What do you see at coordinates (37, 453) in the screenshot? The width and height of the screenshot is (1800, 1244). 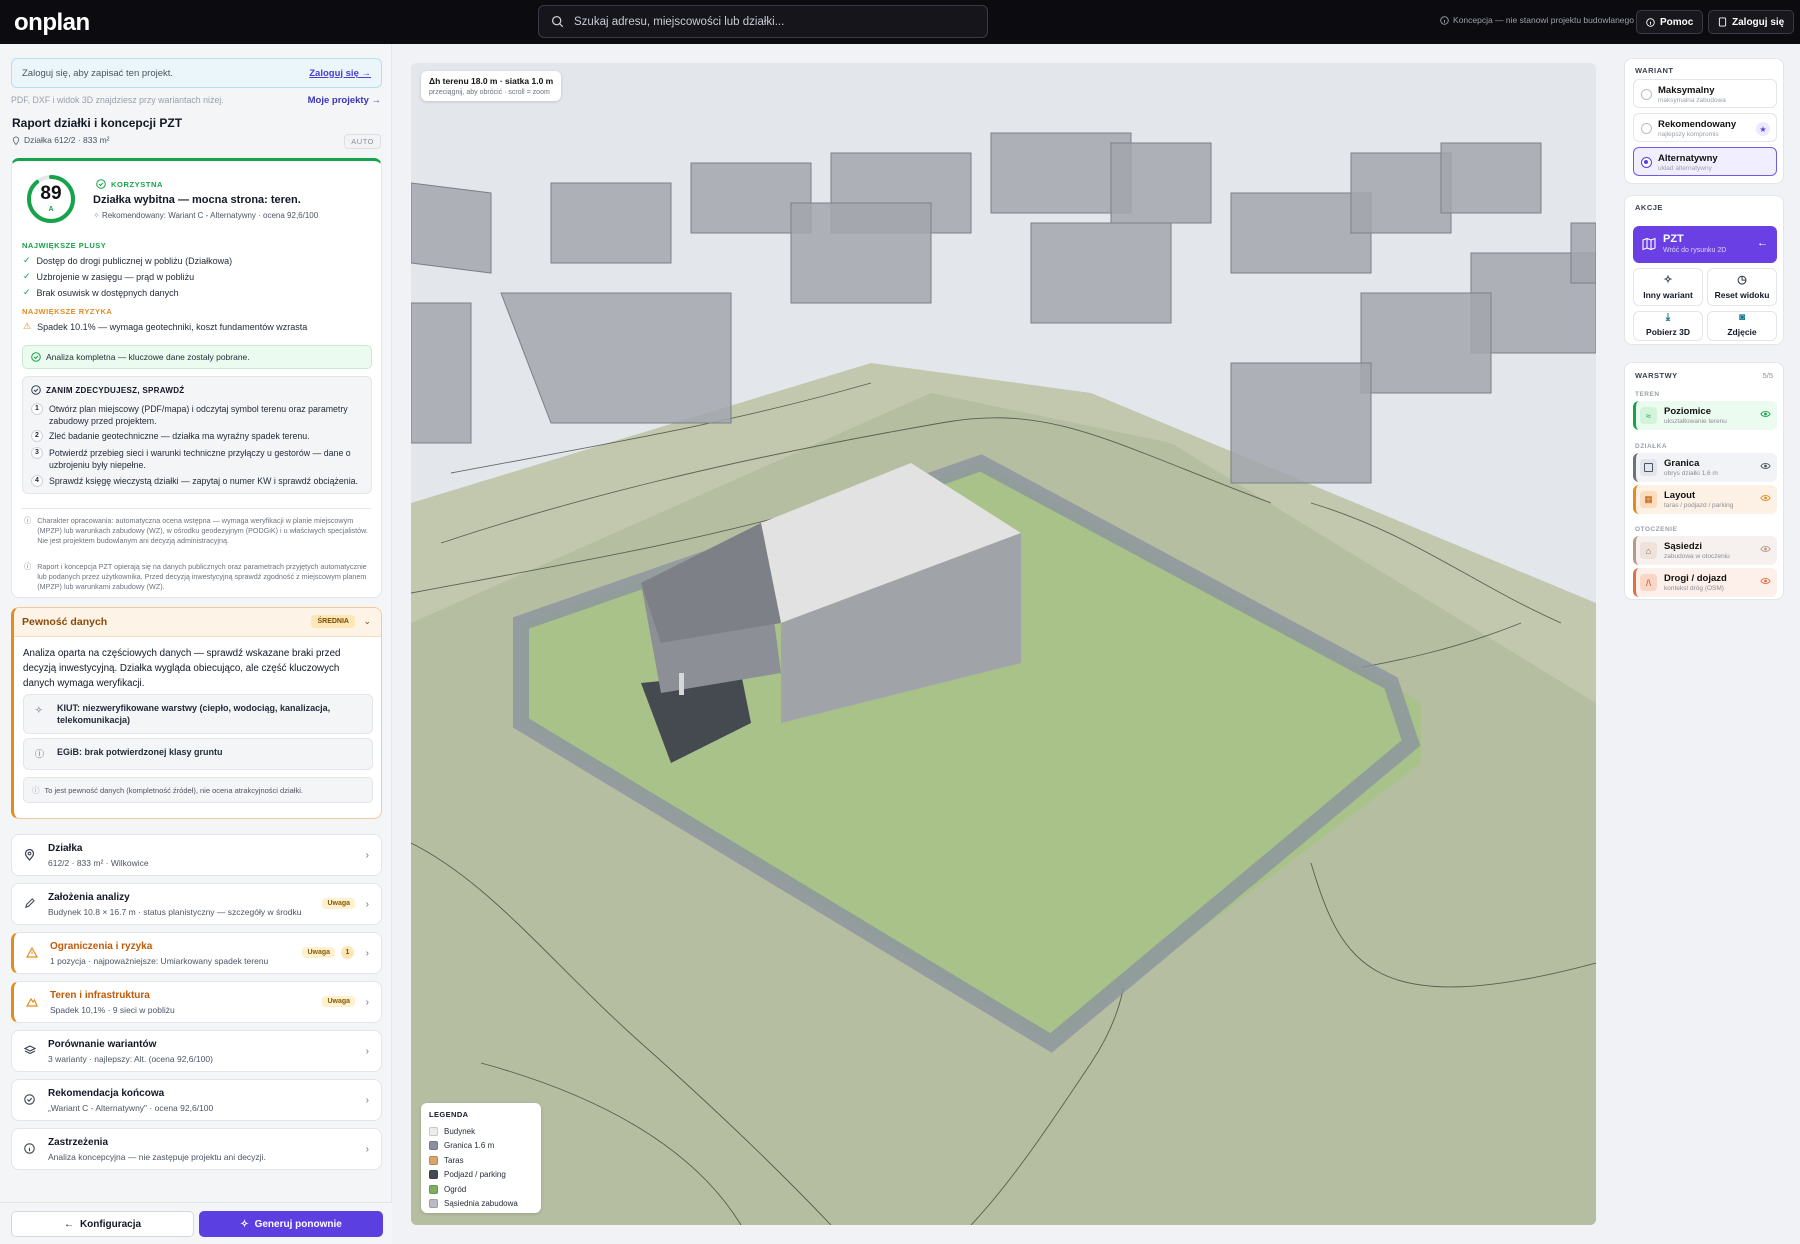 I see `item-number: 3` at bounding box center [37, 453].